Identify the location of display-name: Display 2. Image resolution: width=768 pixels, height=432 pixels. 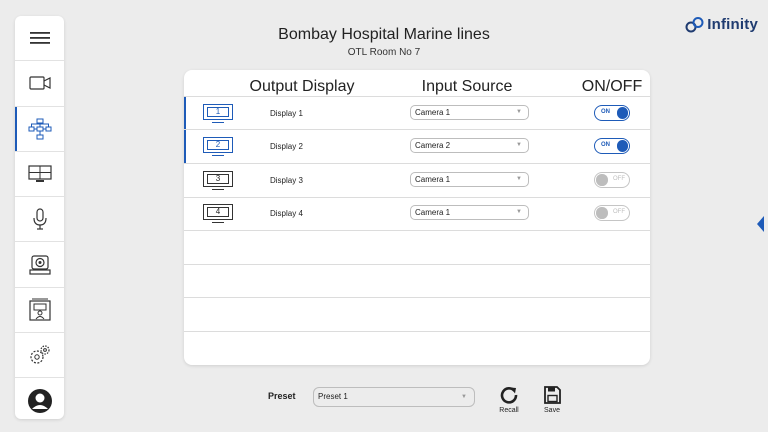
(286, 146).